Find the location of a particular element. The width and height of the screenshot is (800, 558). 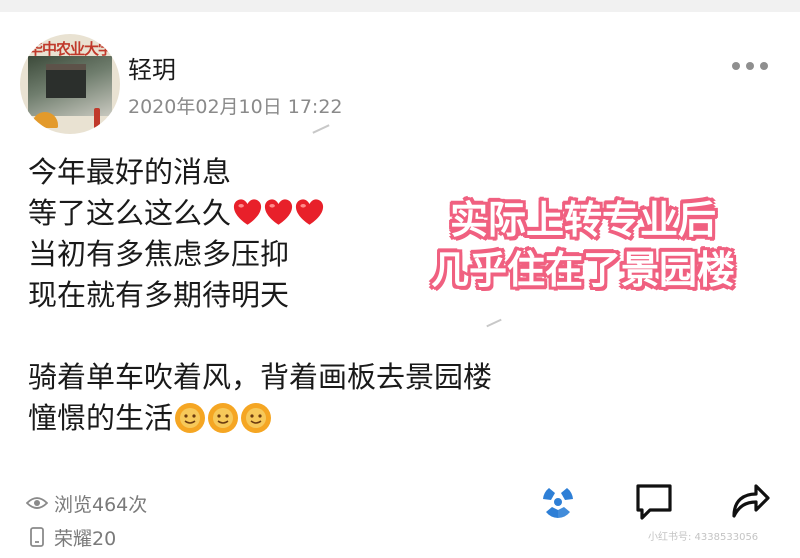

views-row: 浏览464次 is located at coordinates (86, 503).